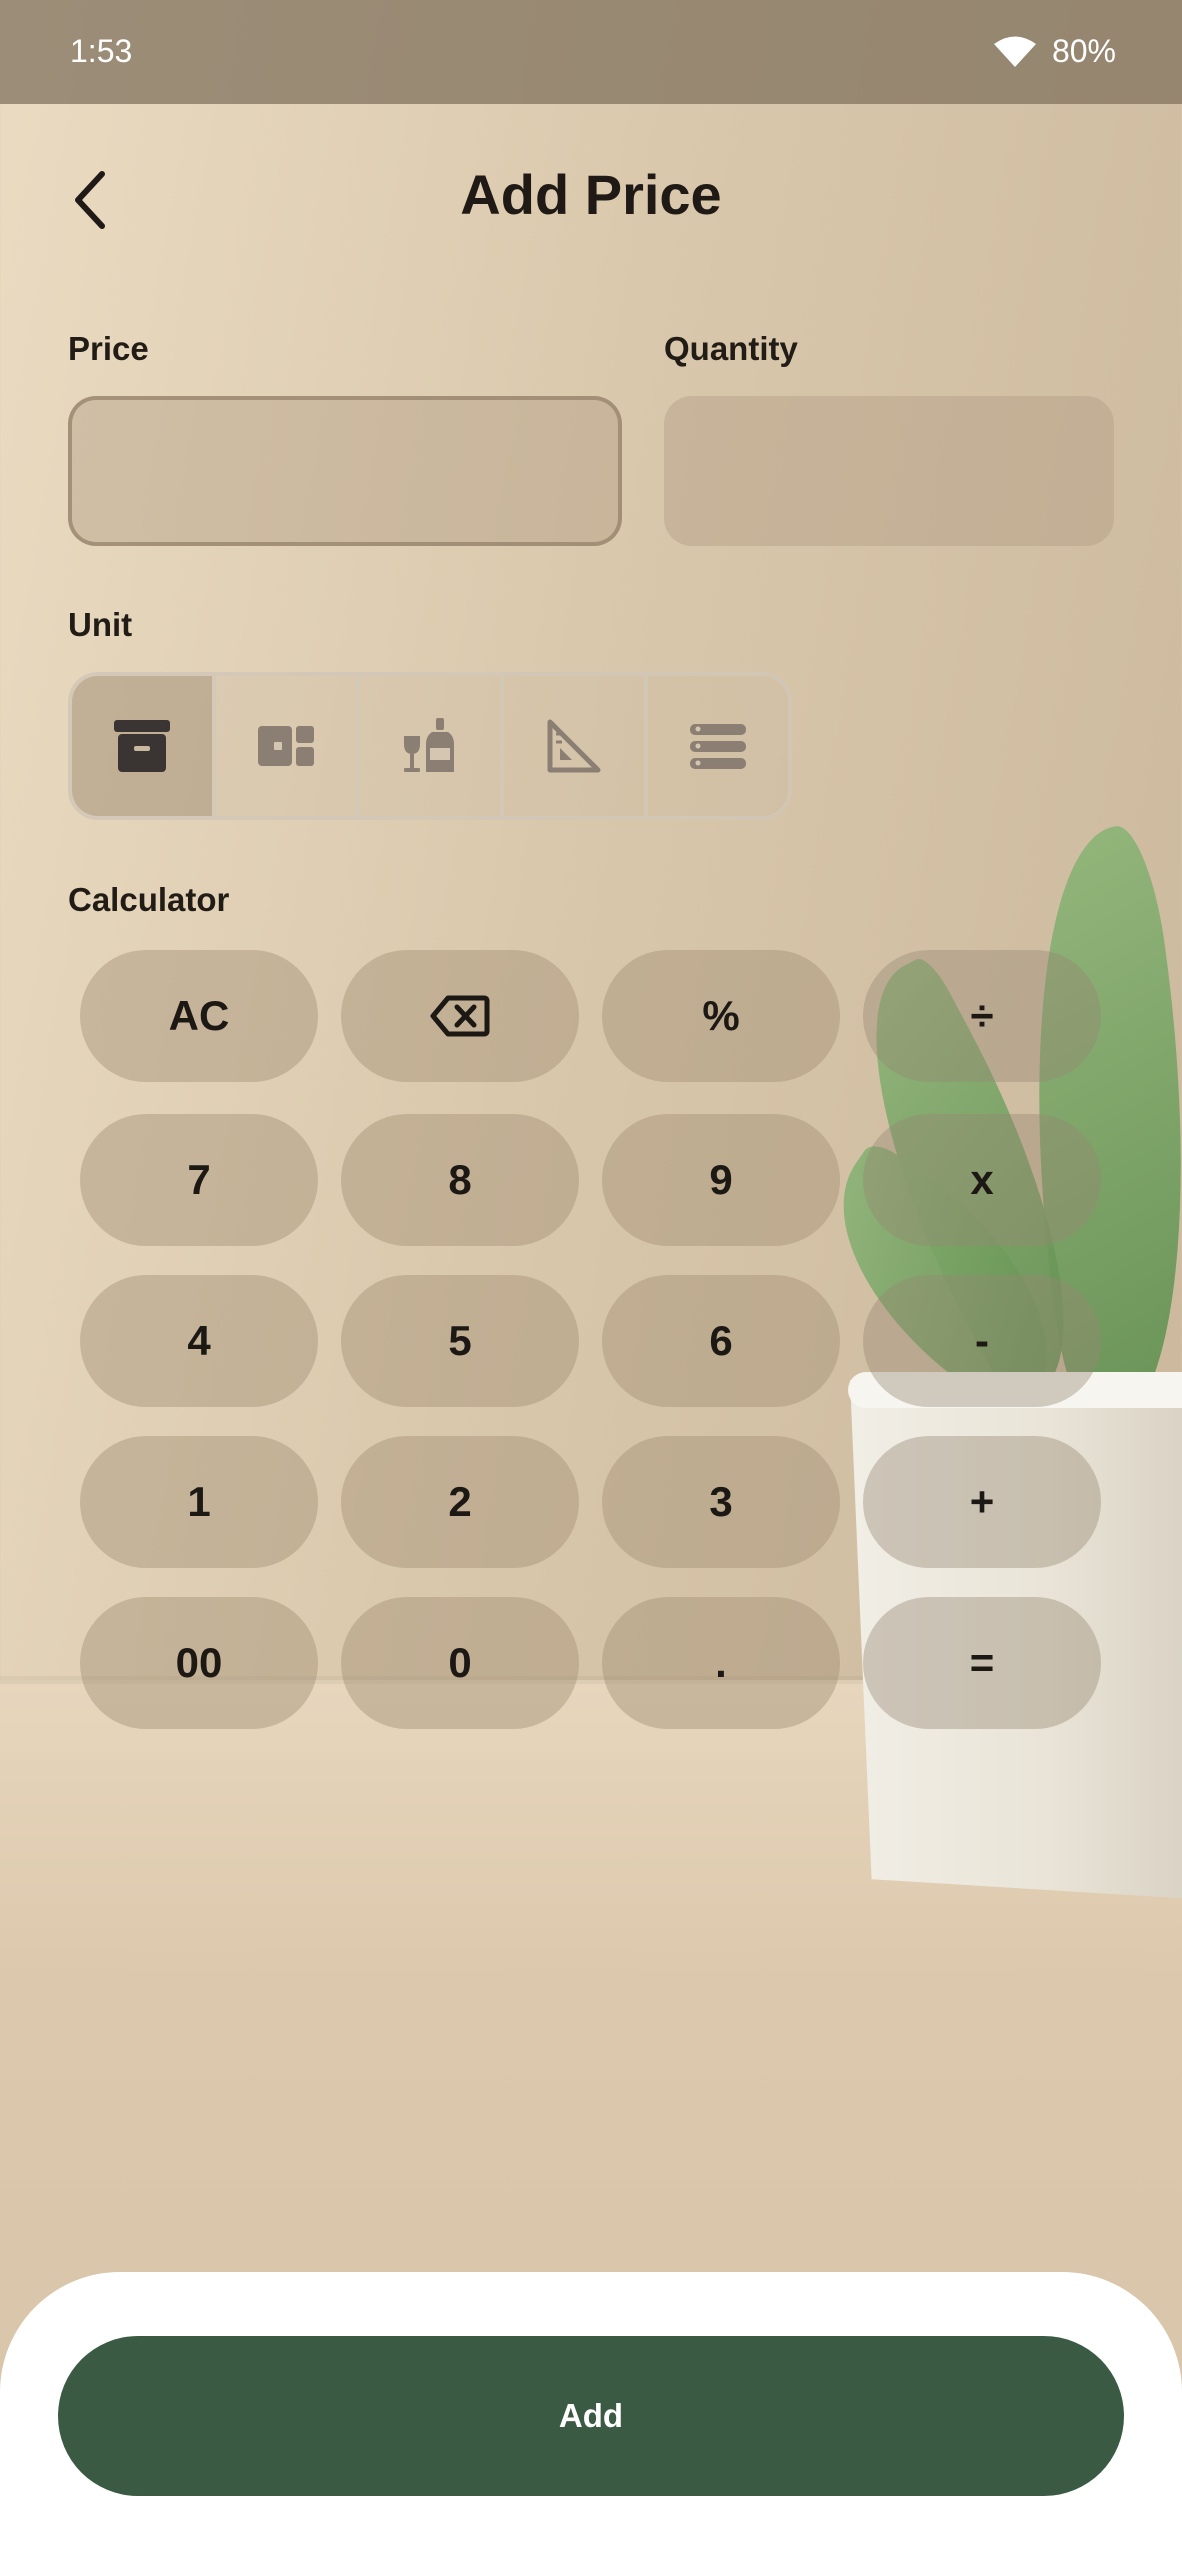 The height and width of the screenshot is (2572, 1182). I want to click on calc-key-backspace, so click(460, 1016).